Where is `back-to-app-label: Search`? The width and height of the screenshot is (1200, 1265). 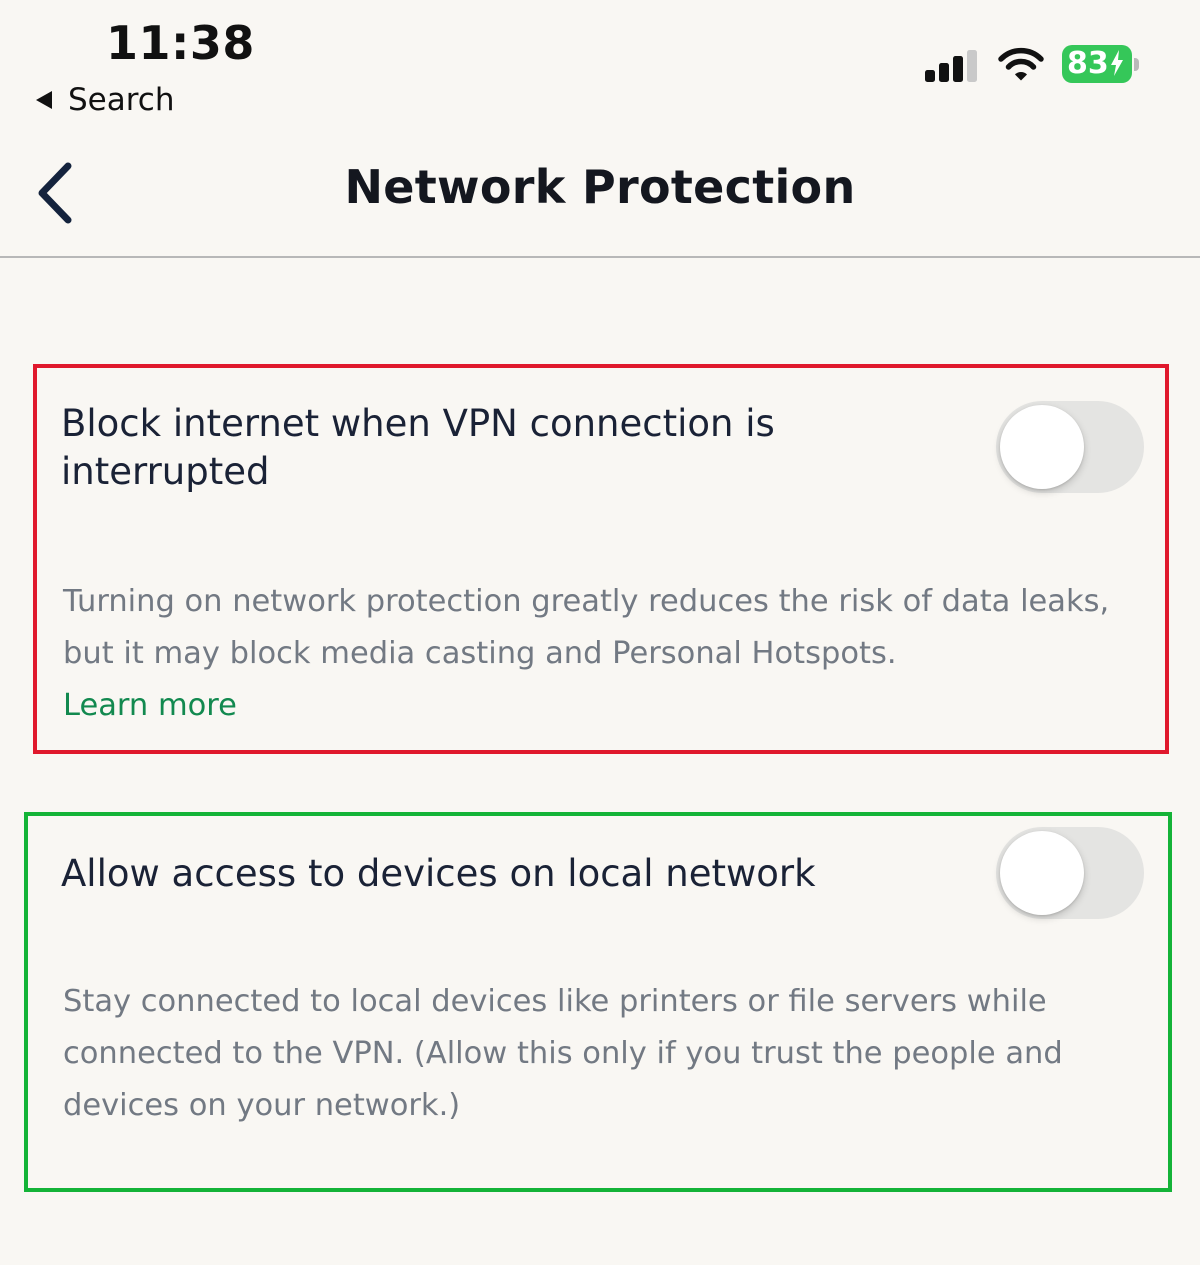
back-to-app-label: Search is located at coordinates (121, 100).